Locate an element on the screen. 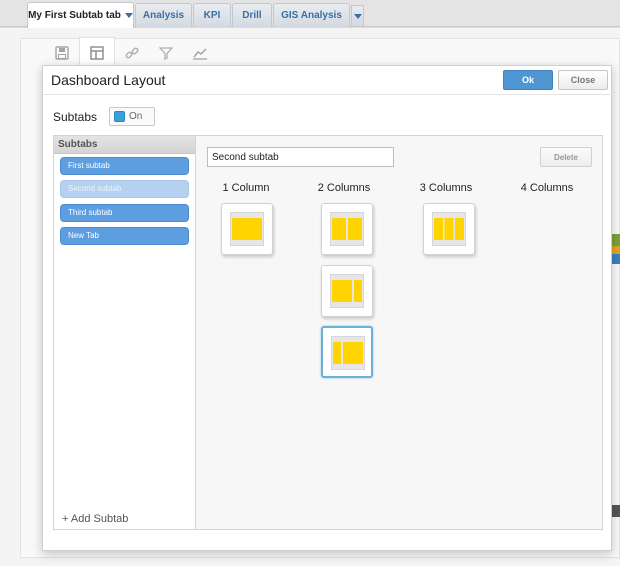 The height and width of the screenshot is (566, 620). layout-2-columns-wide-left is located at coordinates (347, 291).